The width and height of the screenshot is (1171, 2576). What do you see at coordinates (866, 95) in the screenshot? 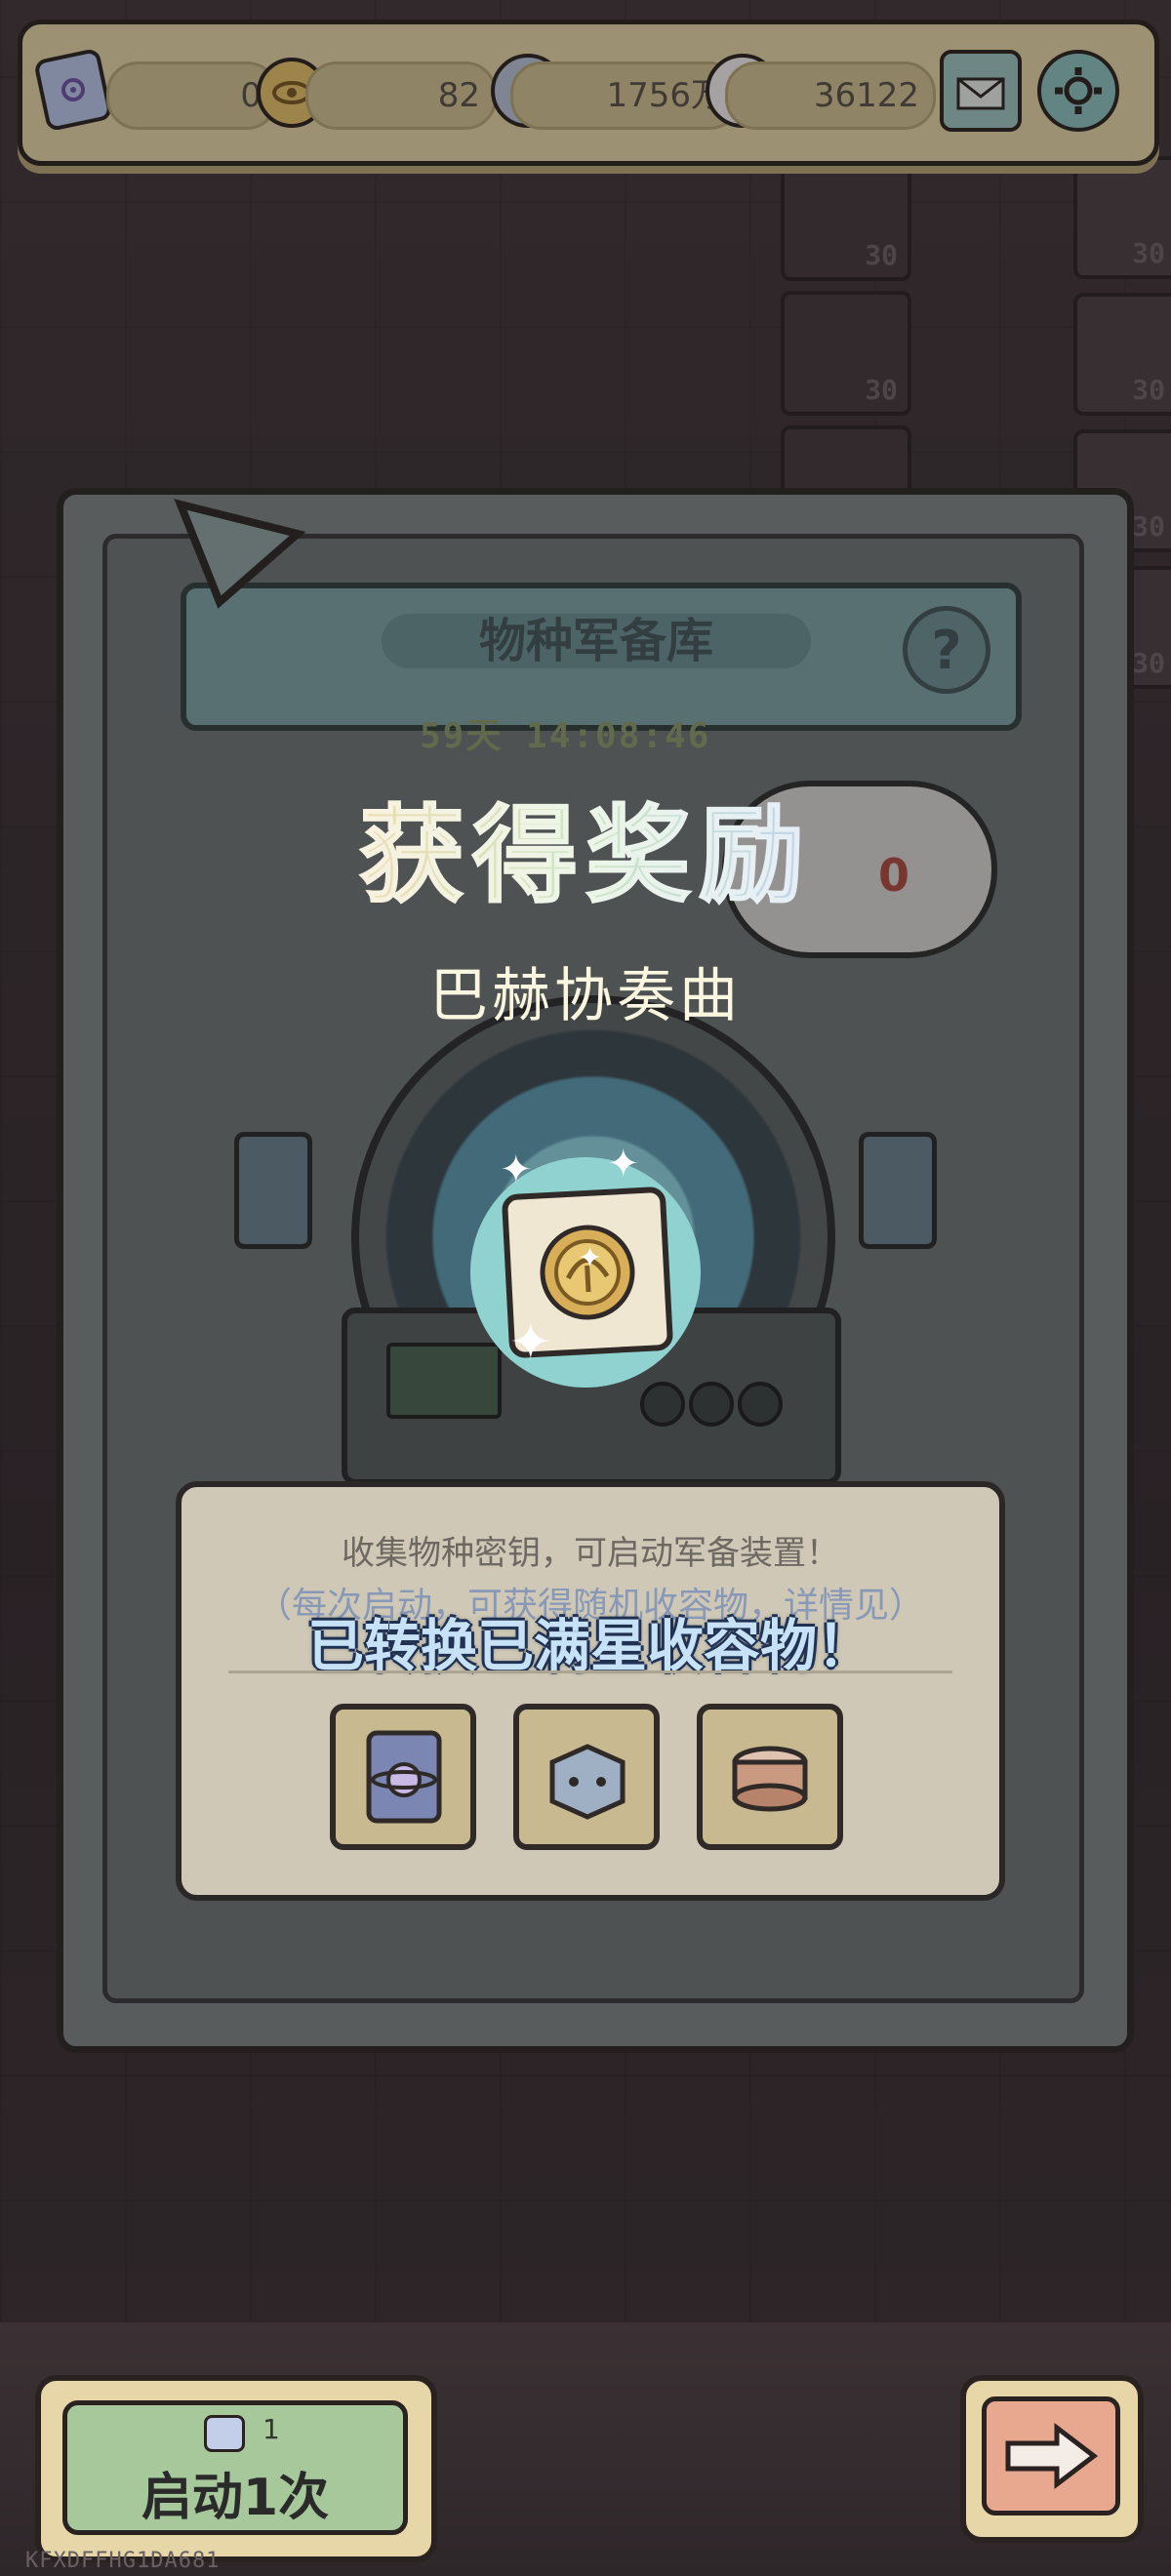
I see `pink-shell-count: 36122` at bounding box center [866, 95].